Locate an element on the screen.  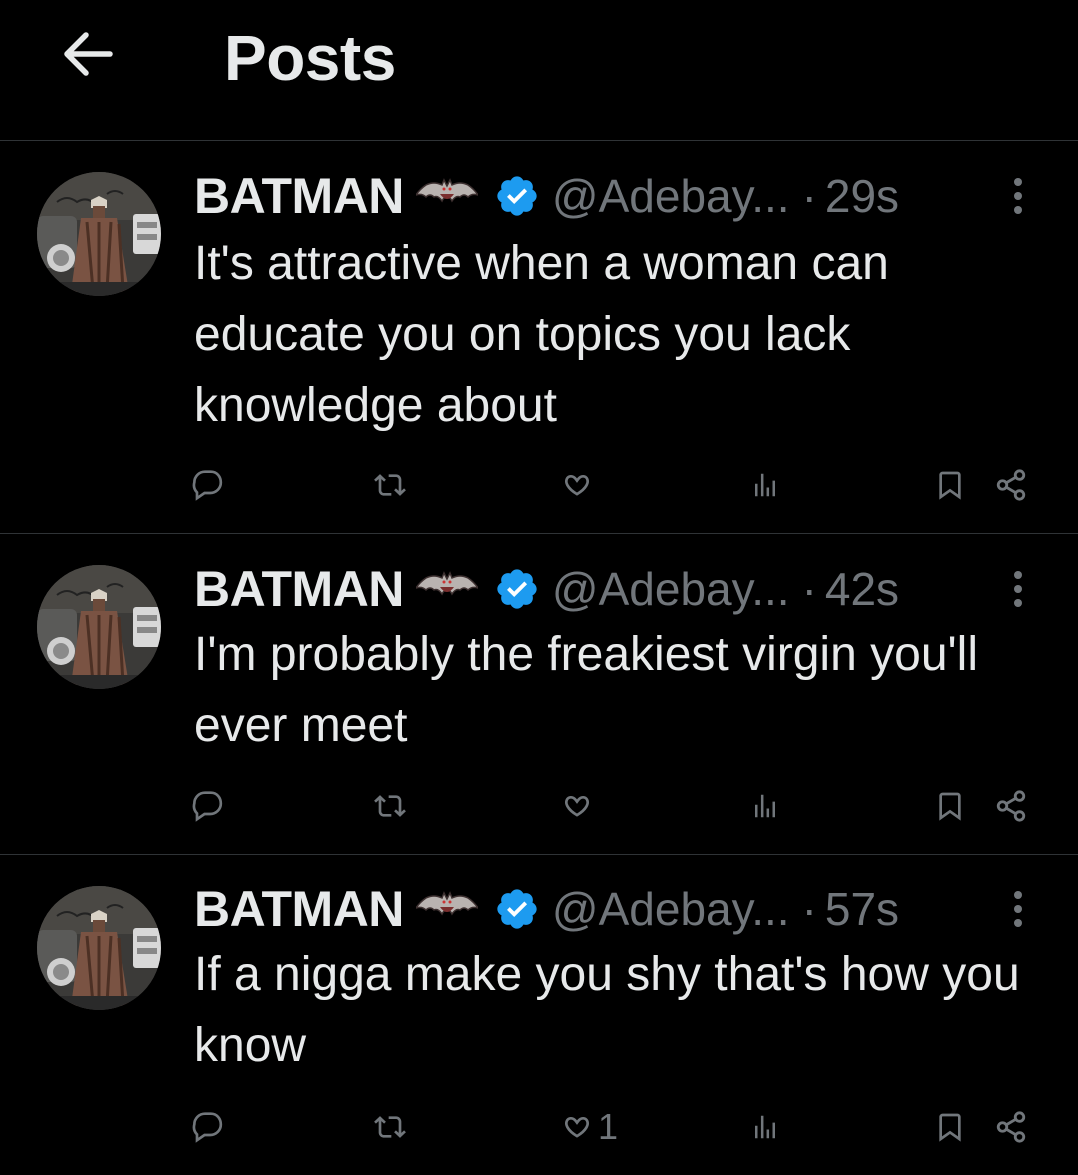
top-bar: Posts is located at coordinates (539, 70).